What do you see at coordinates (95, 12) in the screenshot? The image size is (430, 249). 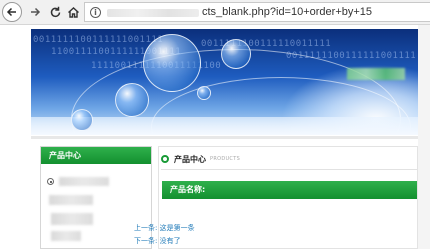 I see `info-icon: i` at bounding box center [95, 12].